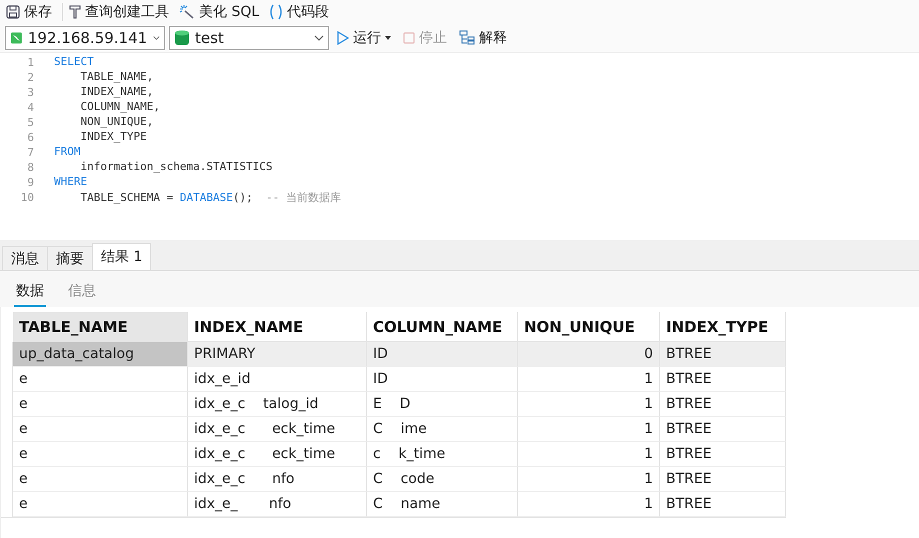  What do you see at coordinates (277, 379) in the screenshot?
I see `table-cell: idx_e_id` at bounding box center [277, 379].